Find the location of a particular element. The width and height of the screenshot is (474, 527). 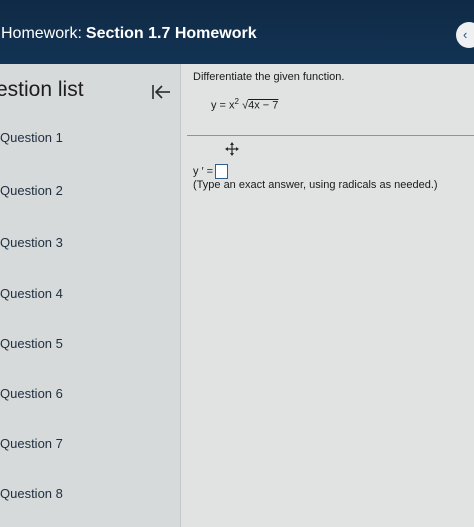

section-divider is located at coordinates (330, 135).